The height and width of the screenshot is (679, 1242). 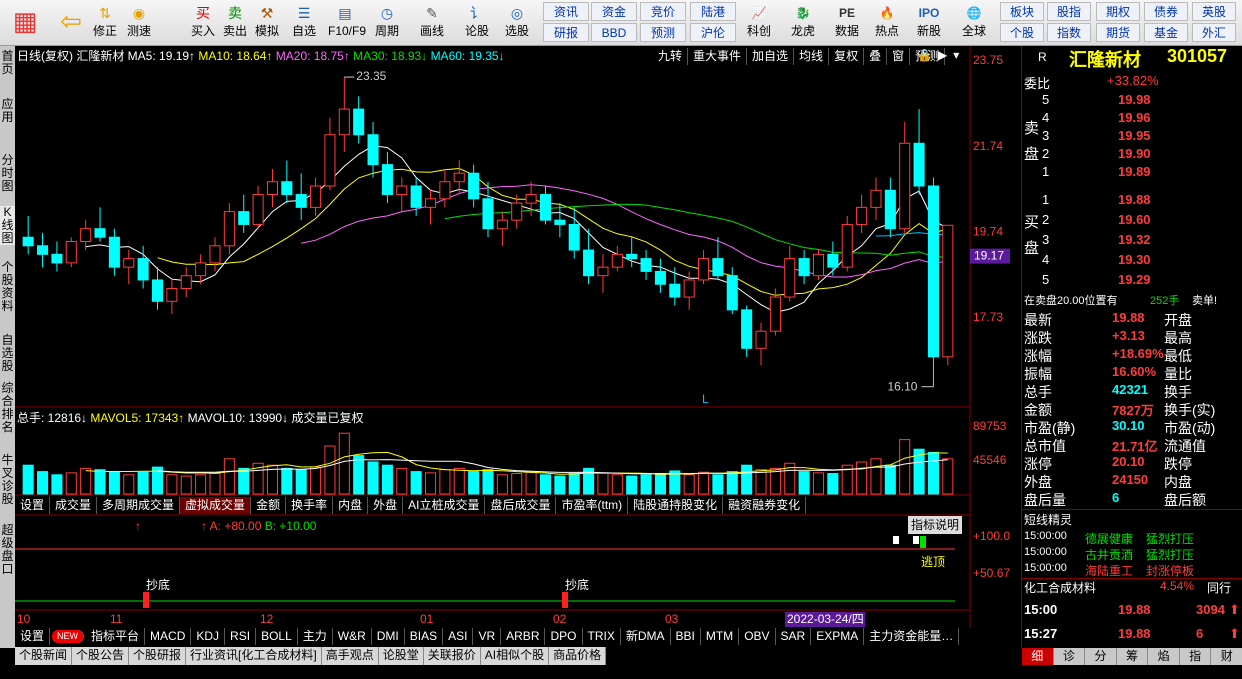 What do you see at coordinates (602, 636) in the screenshot?
I see `indicator-tab-TRIX: TRIX` at bounding box center [602, 636].